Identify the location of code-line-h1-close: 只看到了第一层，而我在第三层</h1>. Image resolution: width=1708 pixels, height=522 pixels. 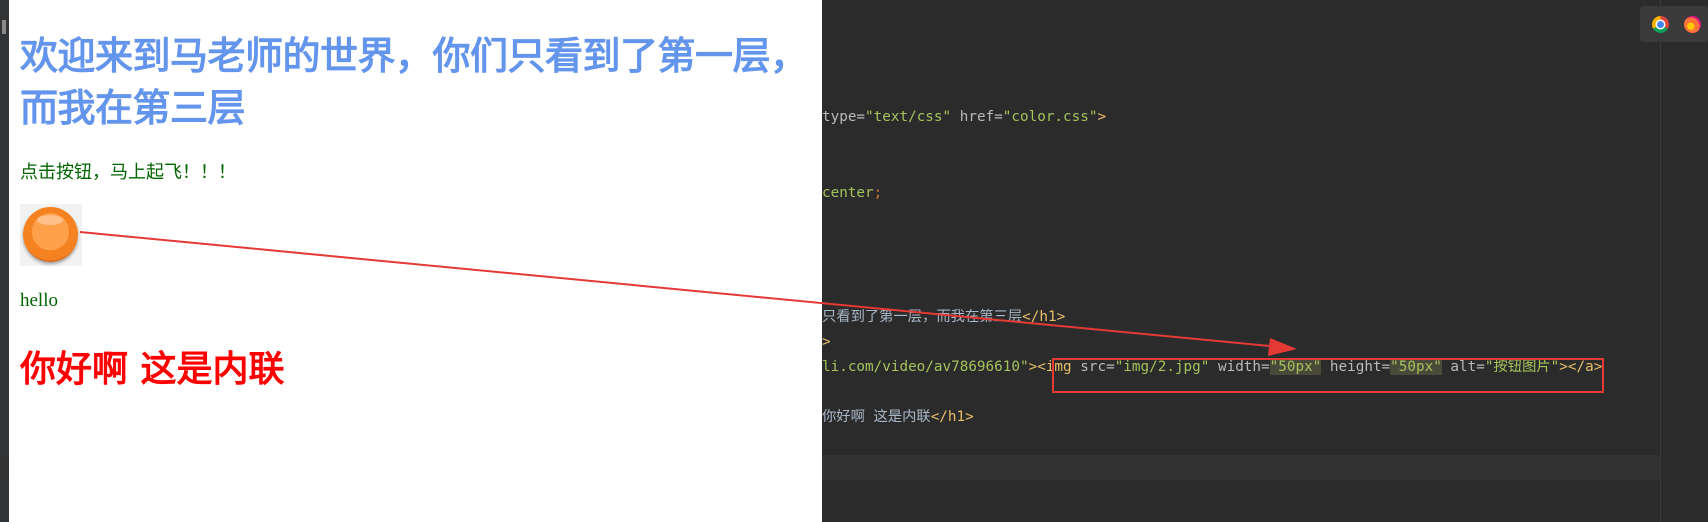
(943, 317).